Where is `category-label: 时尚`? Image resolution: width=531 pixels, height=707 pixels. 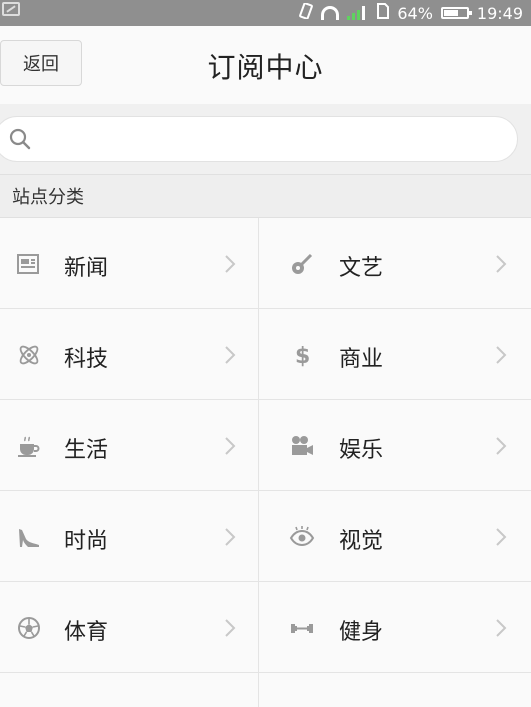
category-label: 时尚 is located at coordinates (86, 541).